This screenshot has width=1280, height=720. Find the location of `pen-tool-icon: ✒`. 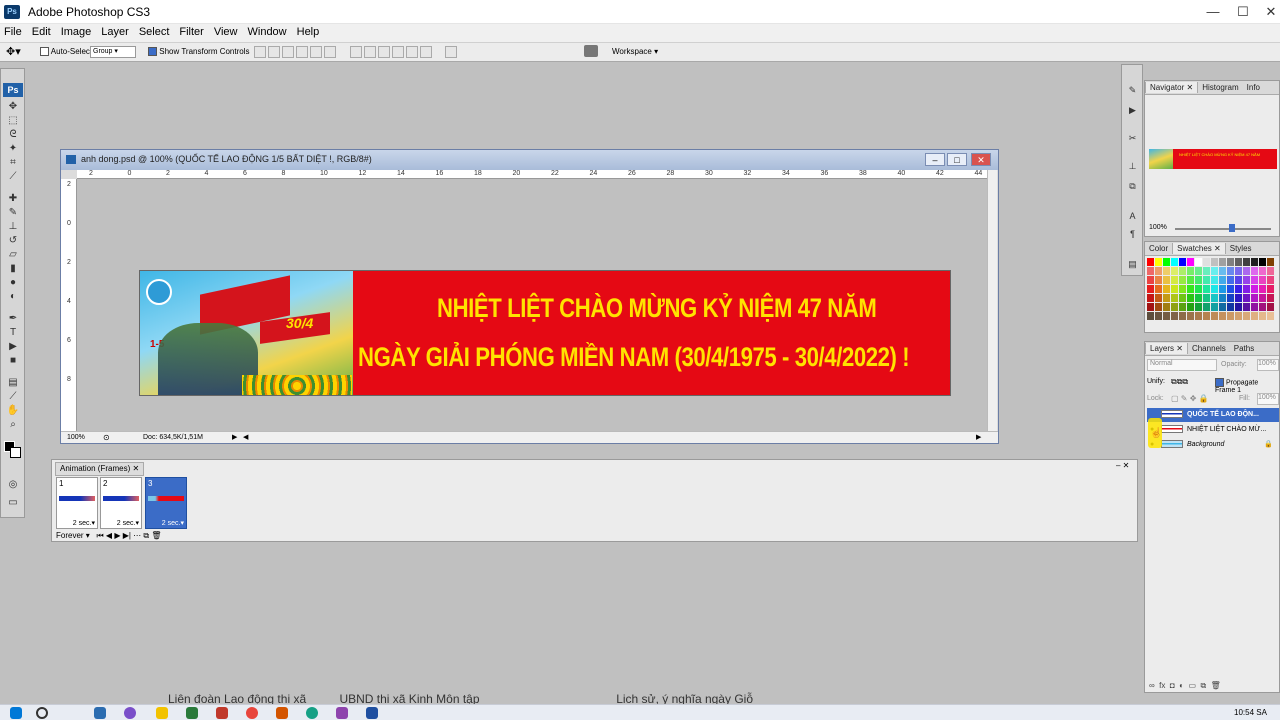

pen-tool-icon: ✒ is located at coordinates (13, 319).